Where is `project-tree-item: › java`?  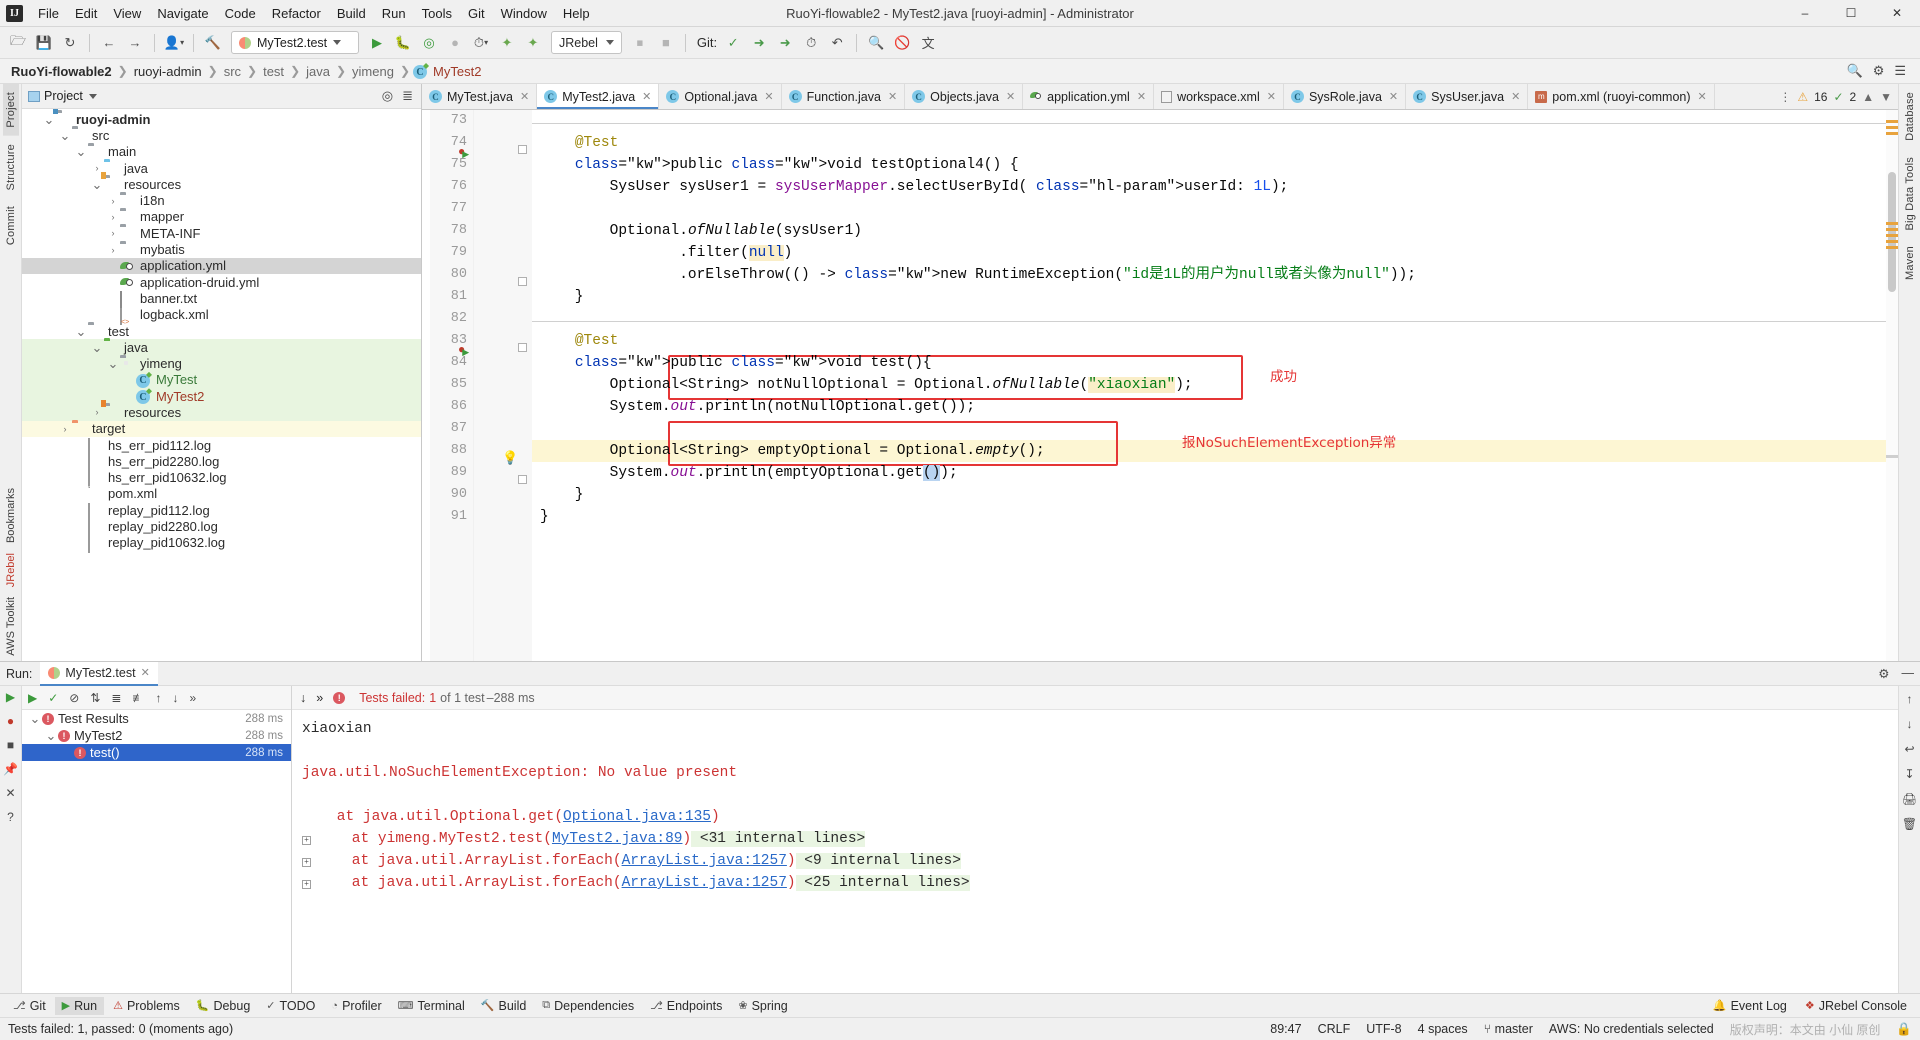
project-tree-item: › java is located at coordinates (221, 168).